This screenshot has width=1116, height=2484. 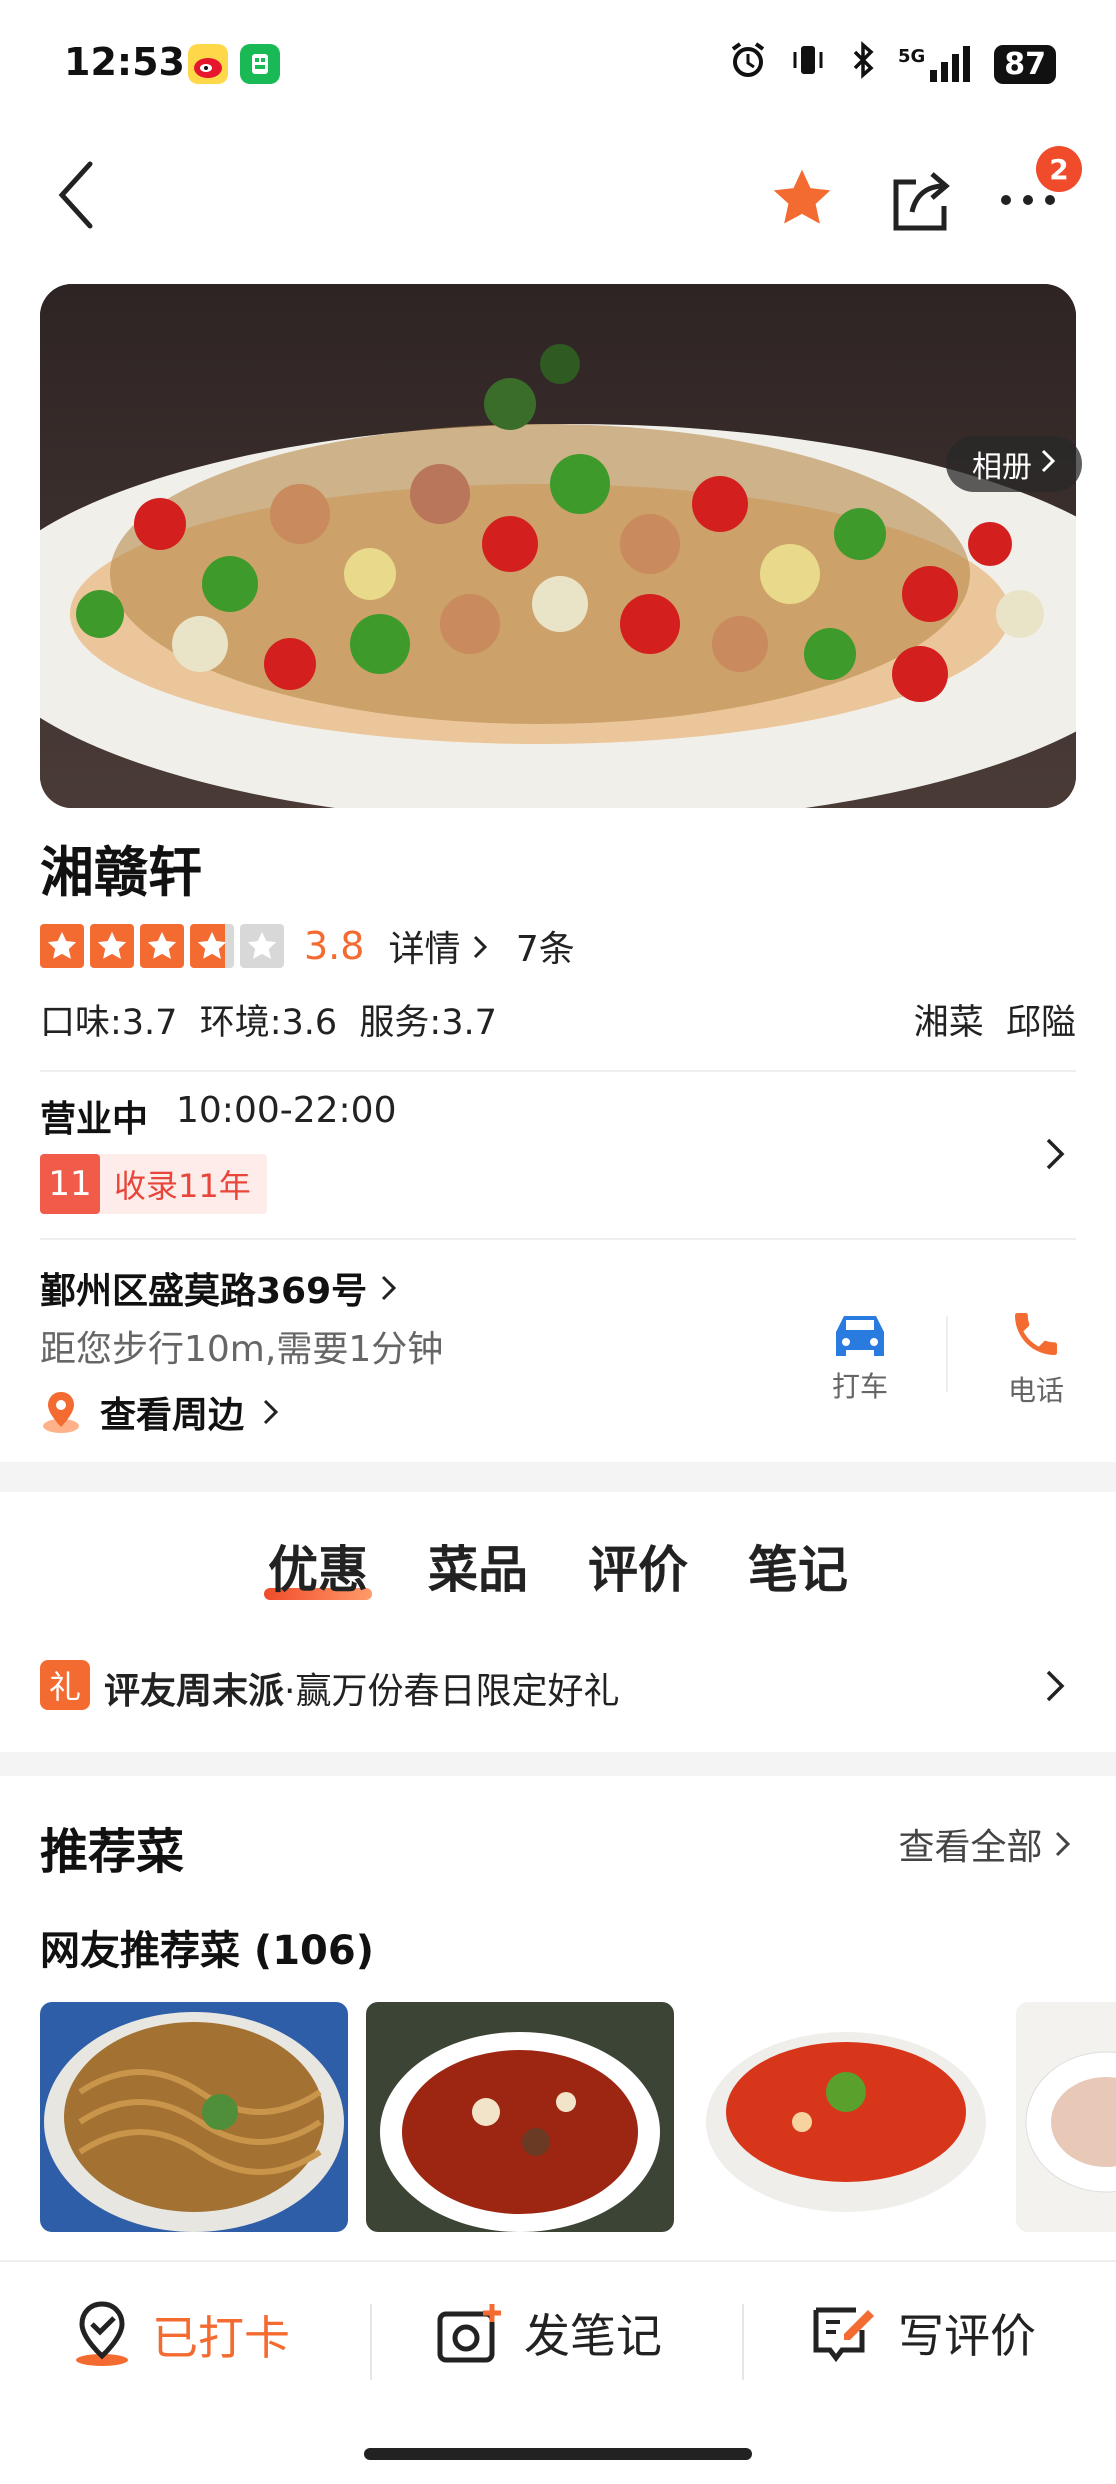 I want to click on content-tabs: 优惠 菜品 评价 笔记, so click(x=558, y=1566).